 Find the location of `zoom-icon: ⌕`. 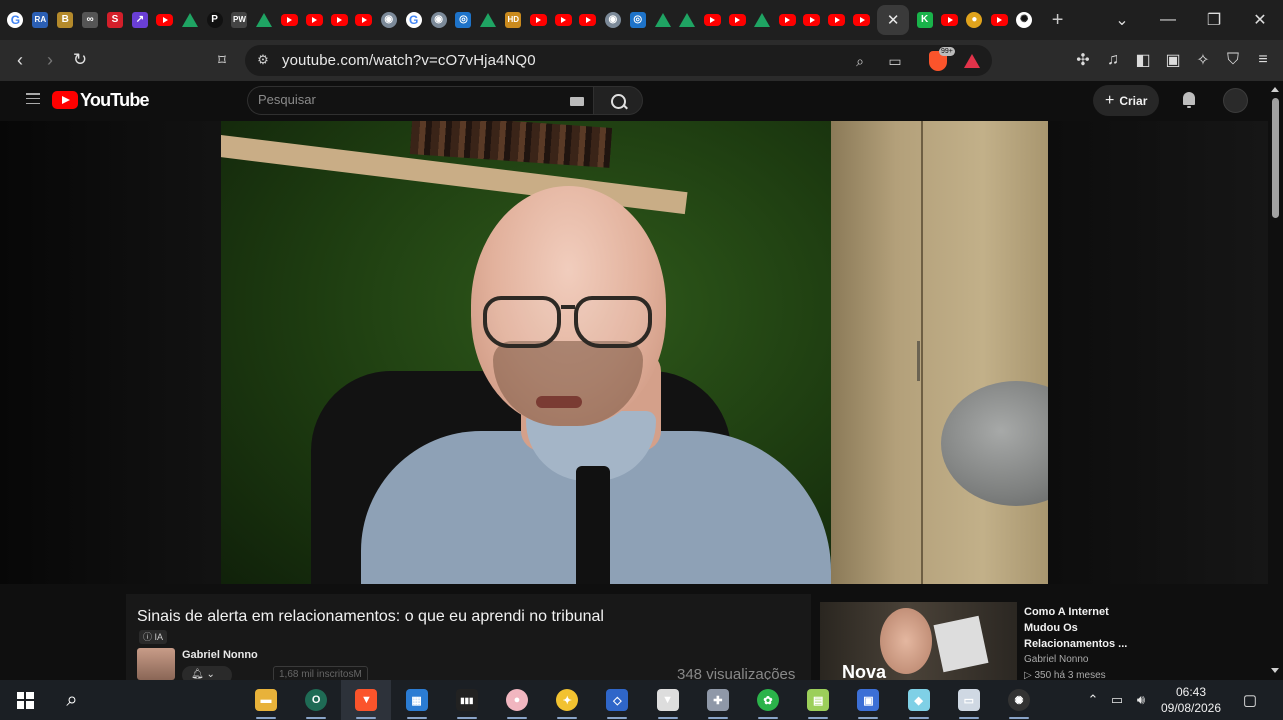

zoom-icon: ⌕ is located at coordinates (860, 61).